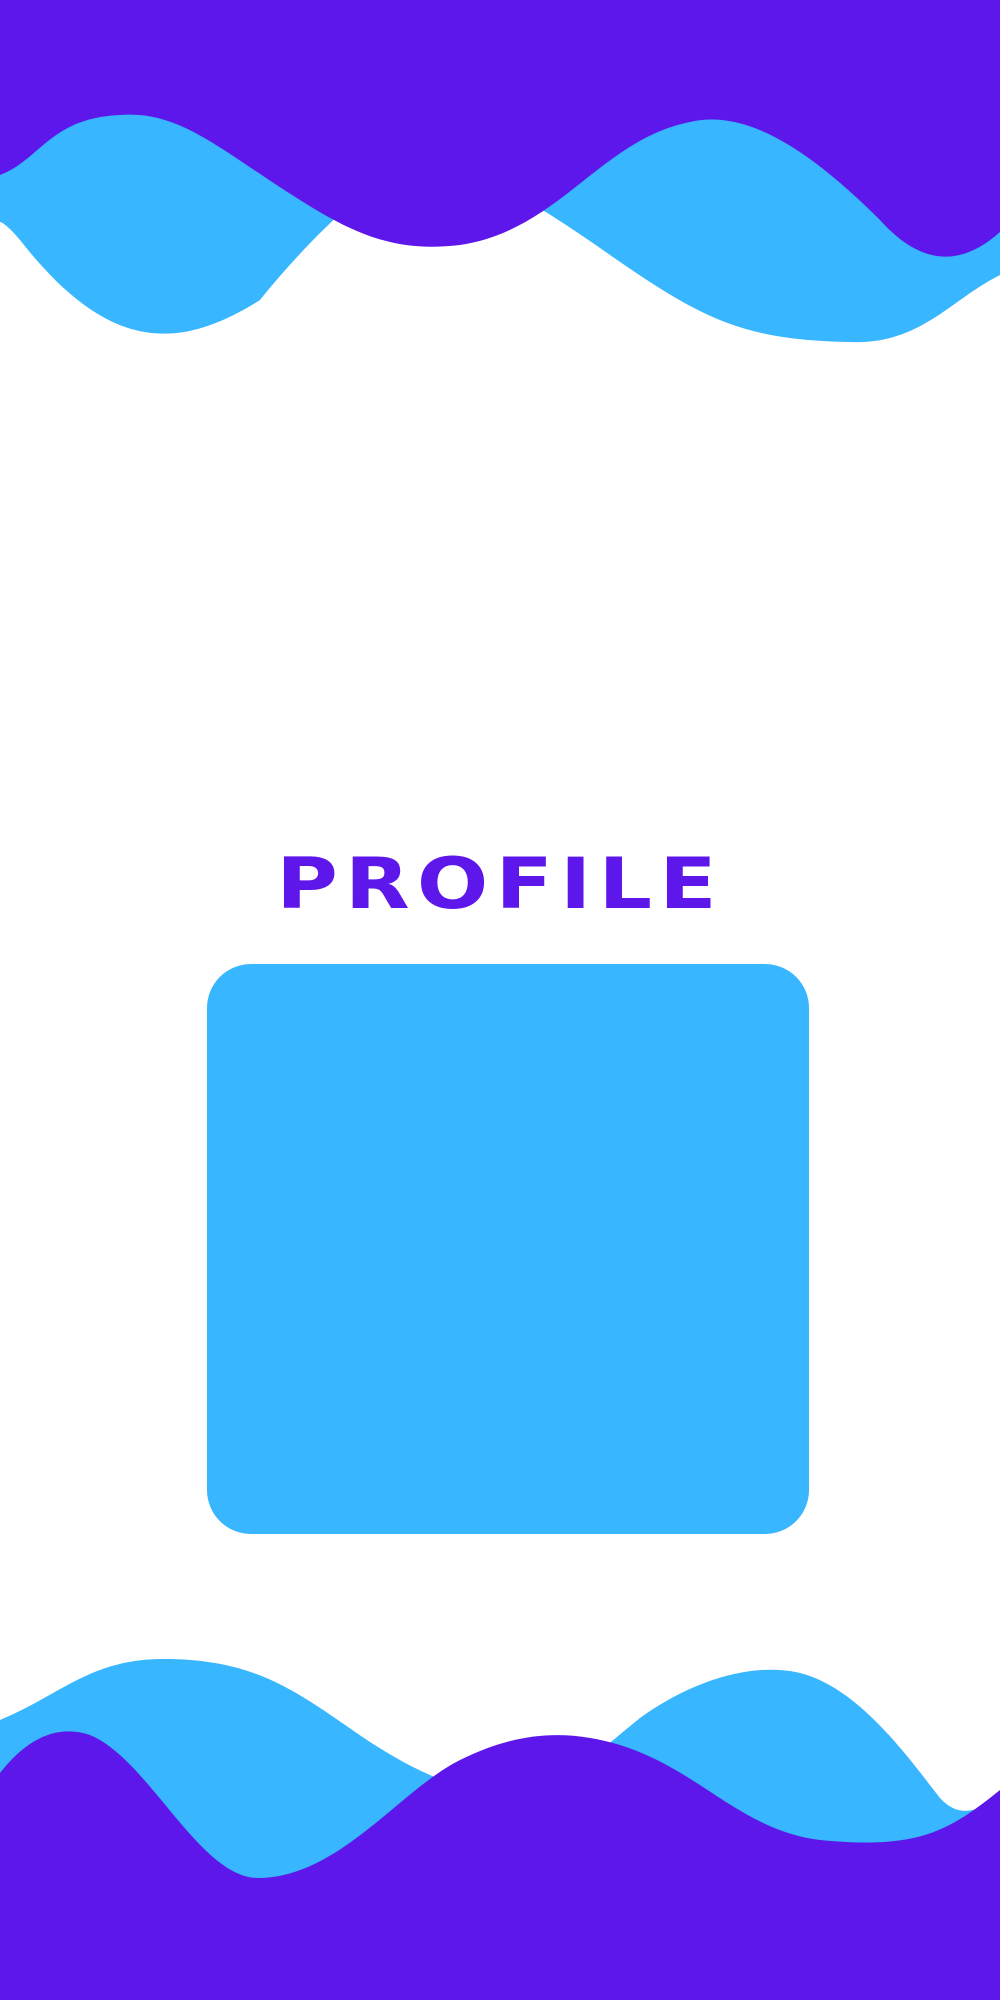 The height and width of the screenshot is (2000, 1000). Describe the element at coordinates (500, 884) in the screenshot. I see `page-title: PROFILE` at that location.